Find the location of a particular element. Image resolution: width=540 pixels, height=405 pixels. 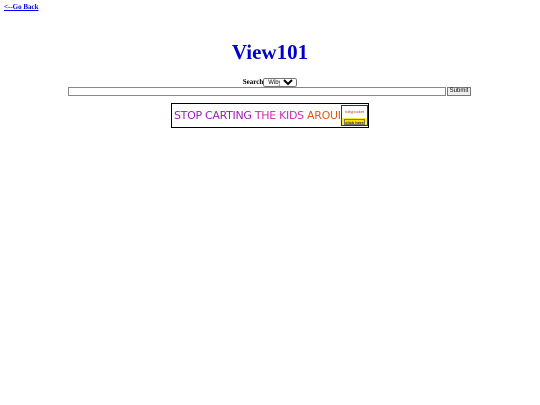

search-bar: Search Wiby is located at coordinates (270, 82).